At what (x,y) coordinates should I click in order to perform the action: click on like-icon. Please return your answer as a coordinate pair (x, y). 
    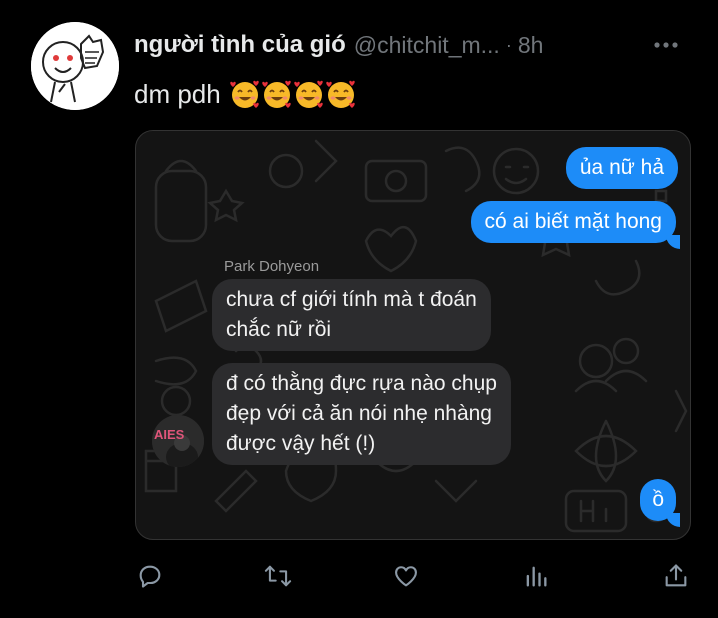
    Looking at the image, I should click on (406, 576).